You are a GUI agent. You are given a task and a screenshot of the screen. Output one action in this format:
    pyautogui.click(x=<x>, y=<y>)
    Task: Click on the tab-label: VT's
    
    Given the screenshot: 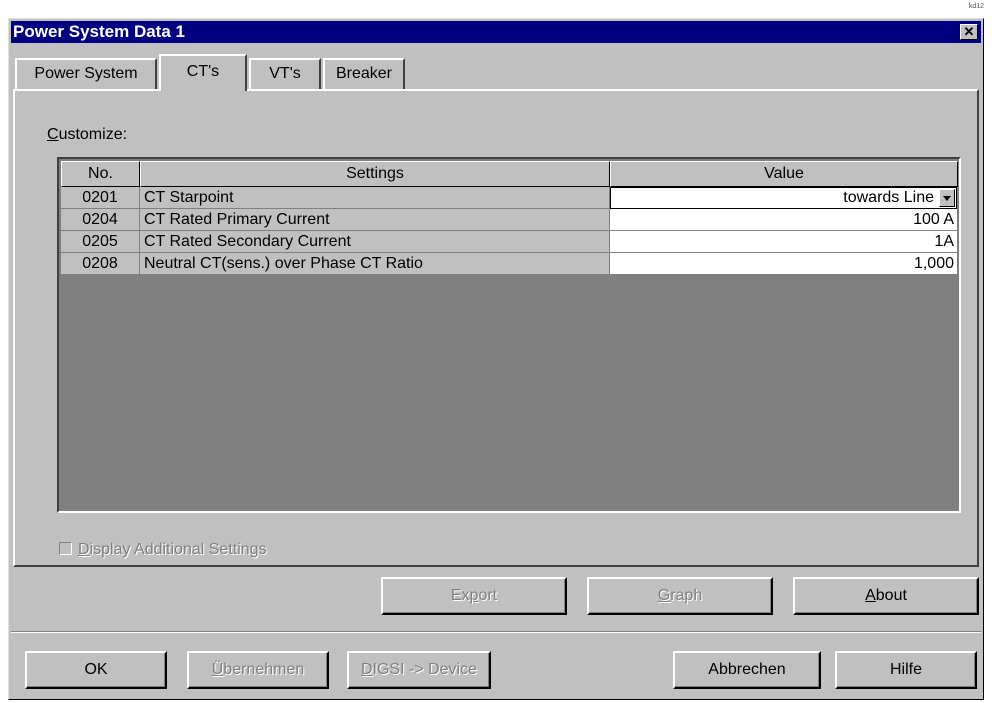 What is the action you would take?
    pyautogui.click(x=285, y=73)
    